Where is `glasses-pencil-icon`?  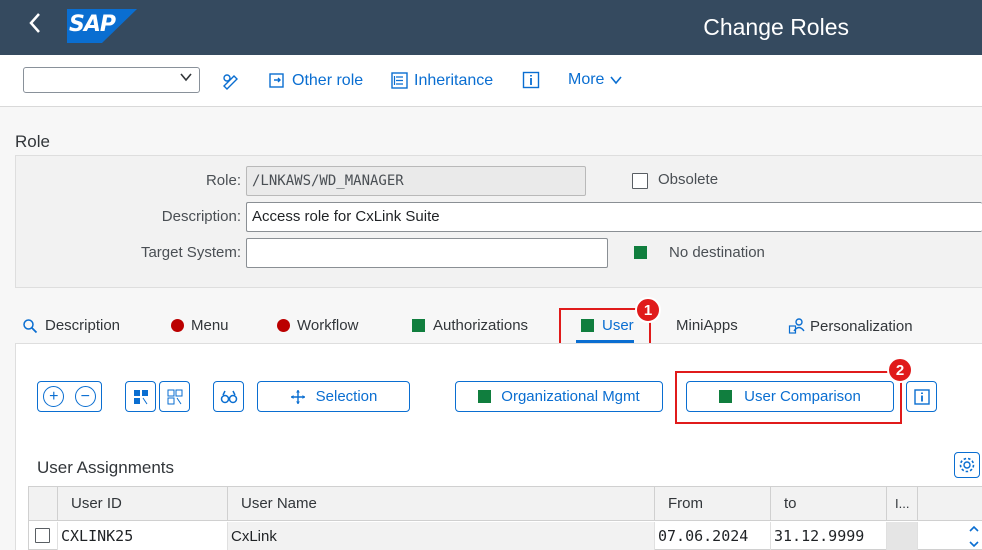 glasses-pencil-icon is located at coordinates (230, 82).